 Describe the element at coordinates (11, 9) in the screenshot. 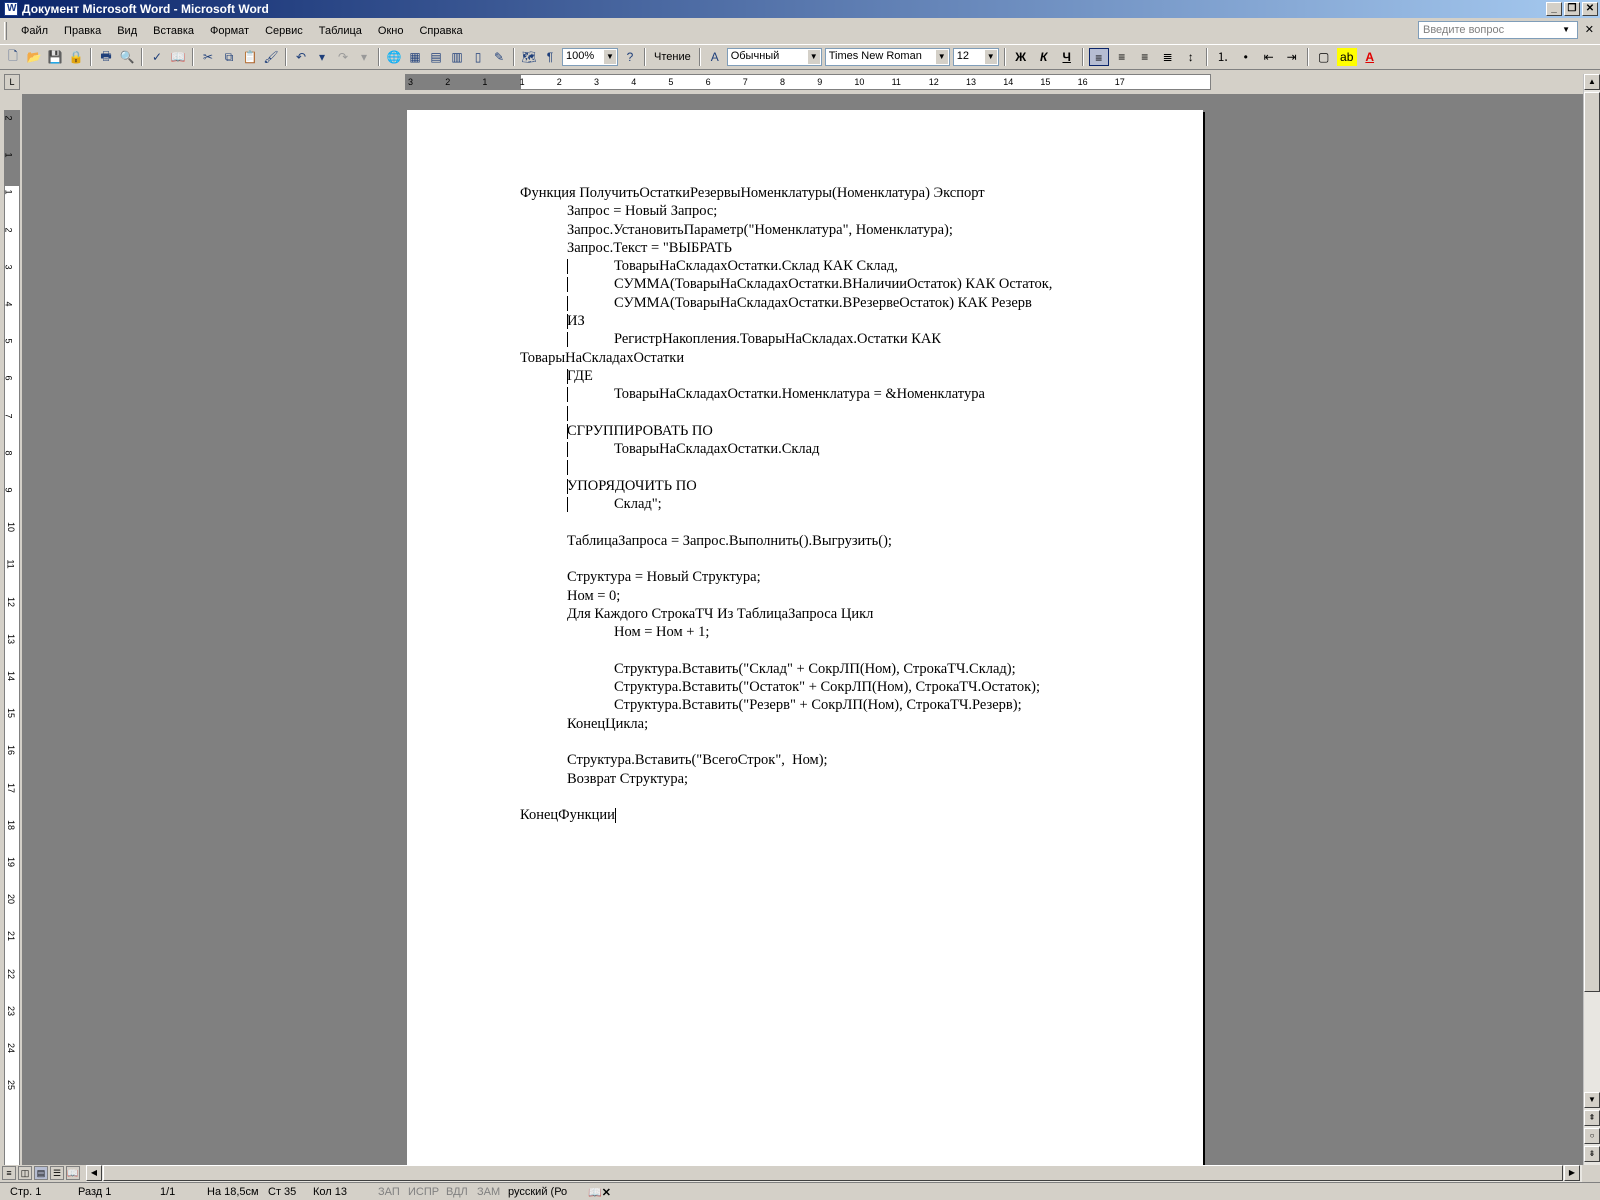

I see `word-app-icon` at that location.